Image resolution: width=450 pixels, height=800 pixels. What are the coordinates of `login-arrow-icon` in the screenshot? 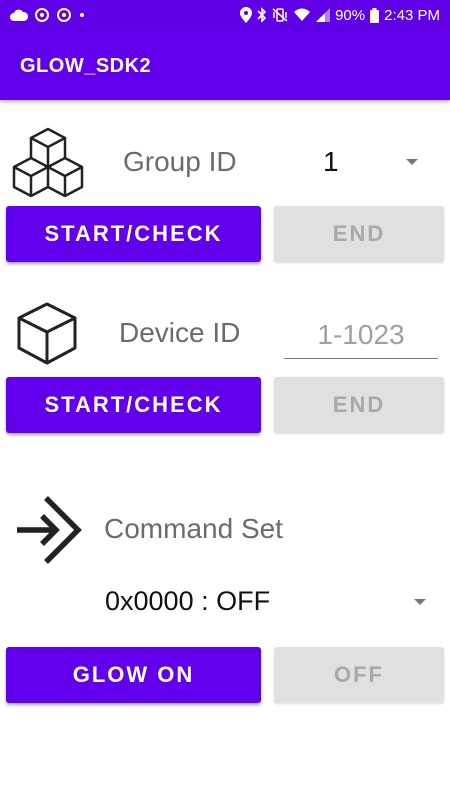 It's located at (49, 530).